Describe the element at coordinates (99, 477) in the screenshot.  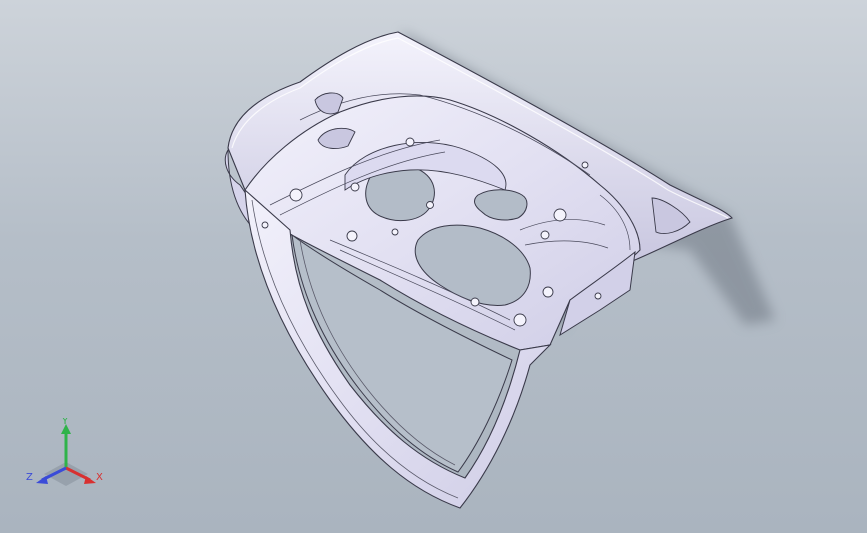
I see `x-axis-label: X` at that location.